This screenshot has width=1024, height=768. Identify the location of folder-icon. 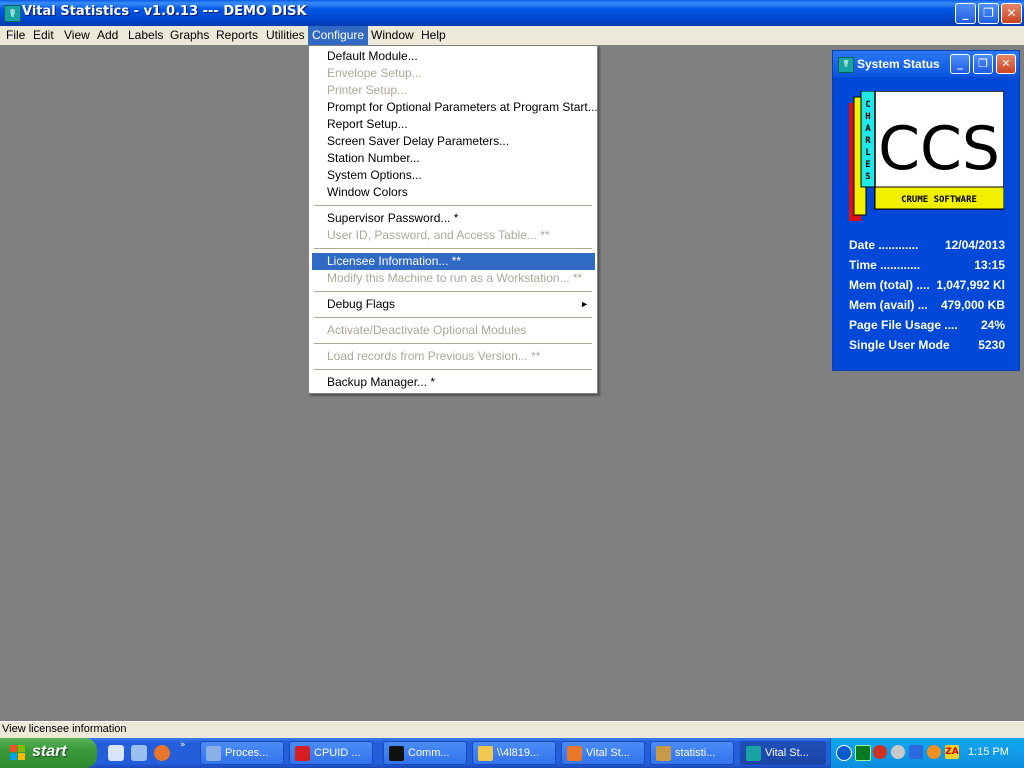
(485, 753).